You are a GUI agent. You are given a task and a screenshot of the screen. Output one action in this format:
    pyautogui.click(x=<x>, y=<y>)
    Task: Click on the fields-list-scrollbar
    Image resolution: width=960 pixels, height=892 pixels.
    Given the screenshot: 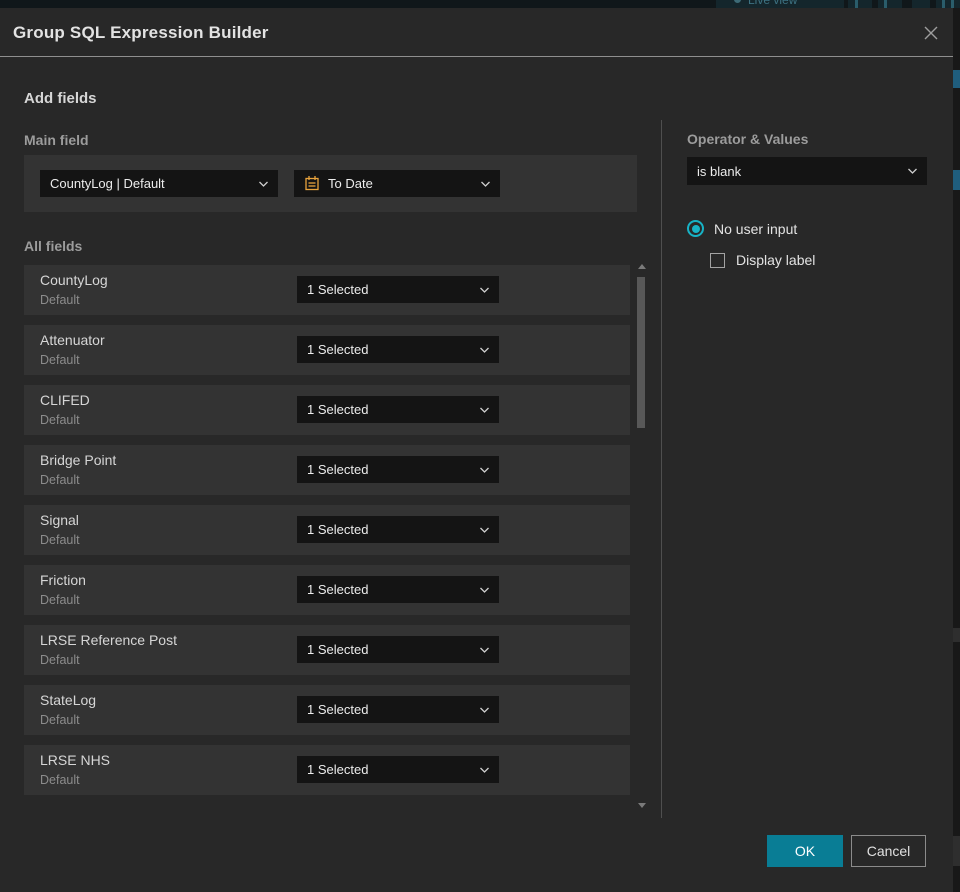 What is the action you would take?
    pyautogui.click(x=641, y=536)
    